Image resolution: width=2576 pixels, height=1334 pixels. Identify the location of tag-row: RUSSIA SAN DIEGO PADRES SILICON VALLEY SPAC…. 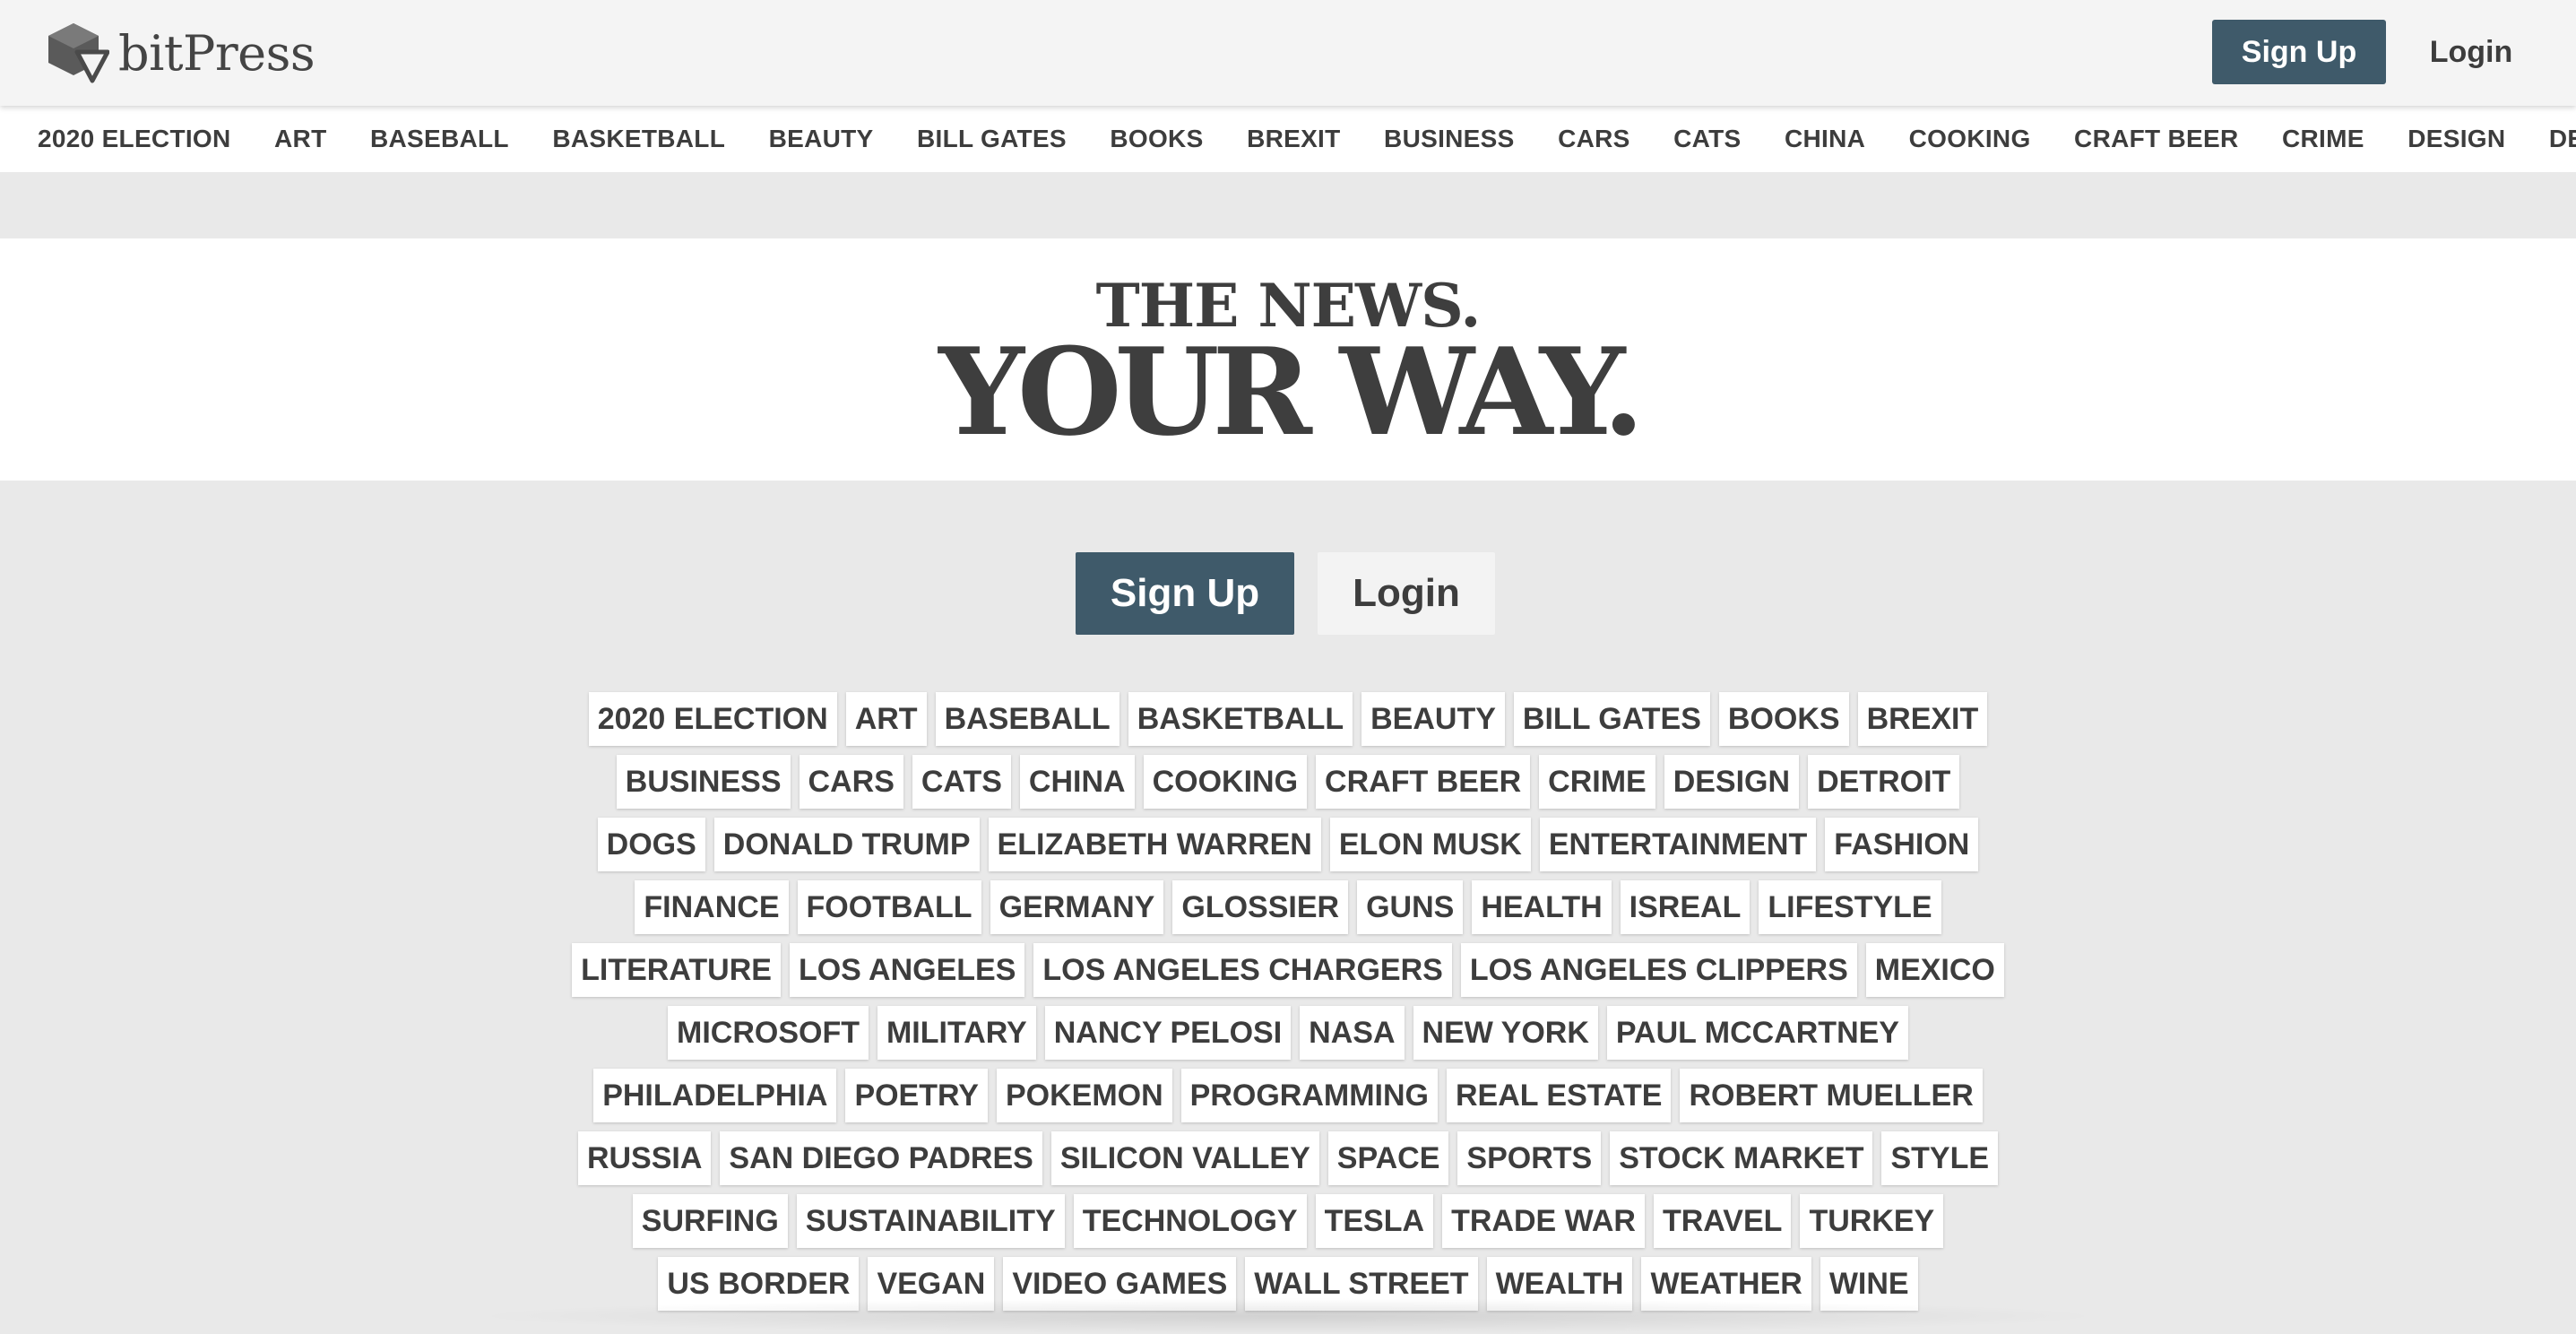
(1288, 1162).